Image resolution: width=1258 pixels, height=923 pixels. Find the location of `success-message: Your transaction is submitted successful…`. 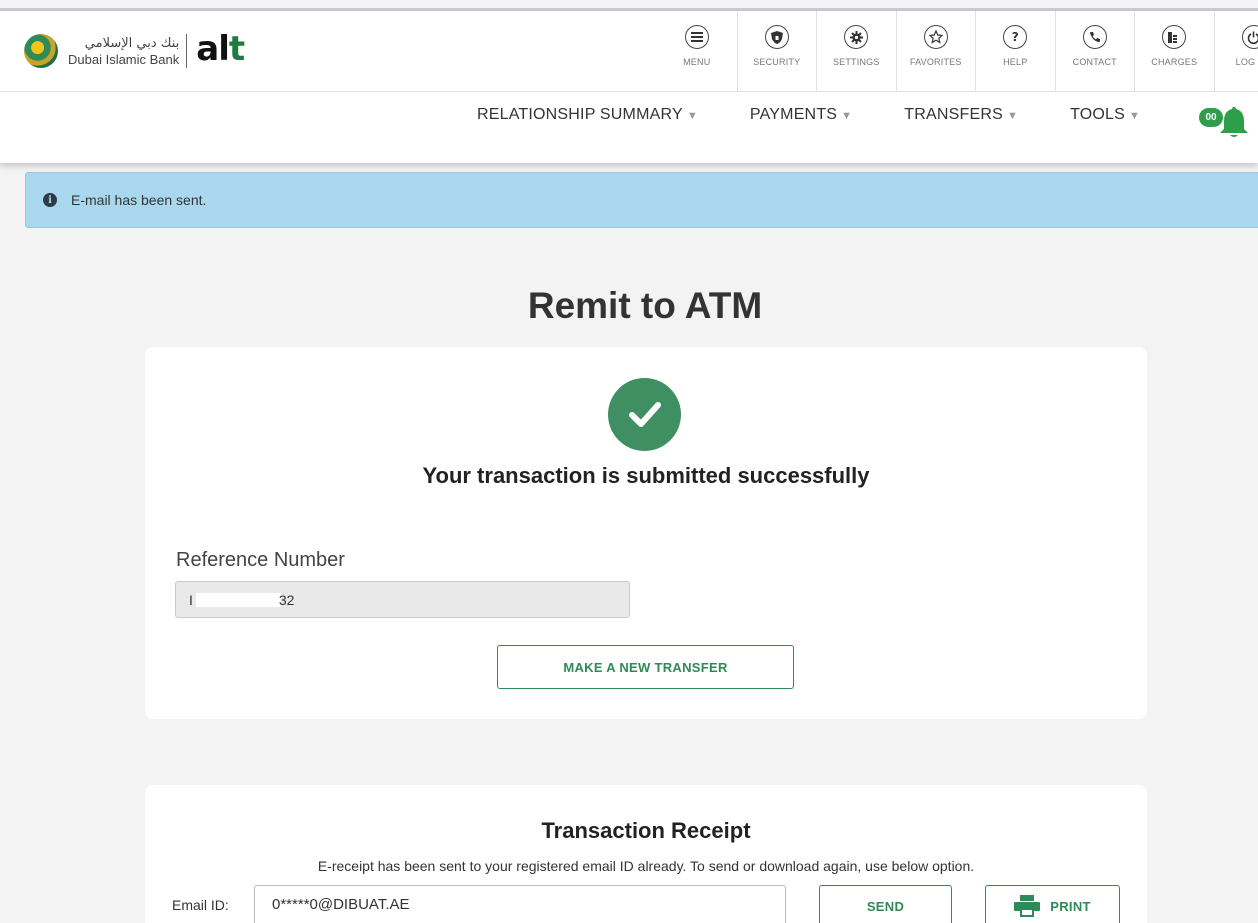

success-message: Your transaction is submitted successful… is located at coordinates (646, 475).